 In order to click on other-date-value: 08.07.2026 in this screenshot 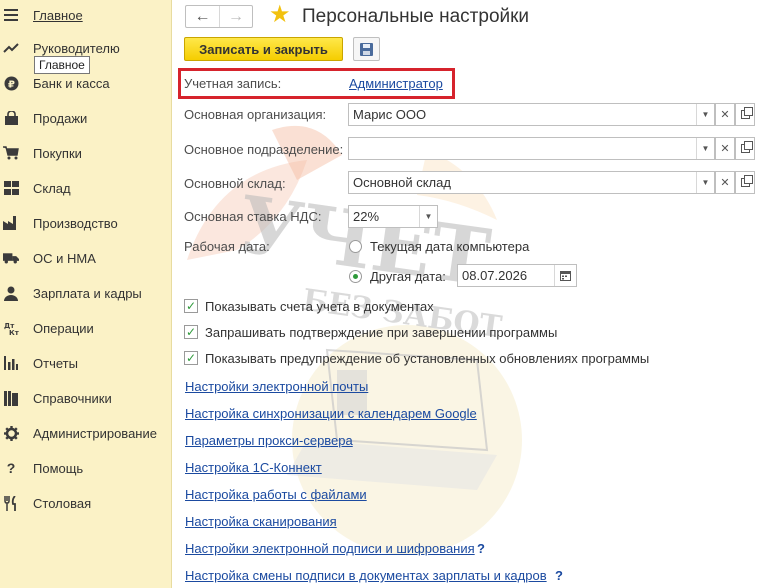, I will do `click(495, 275)`.